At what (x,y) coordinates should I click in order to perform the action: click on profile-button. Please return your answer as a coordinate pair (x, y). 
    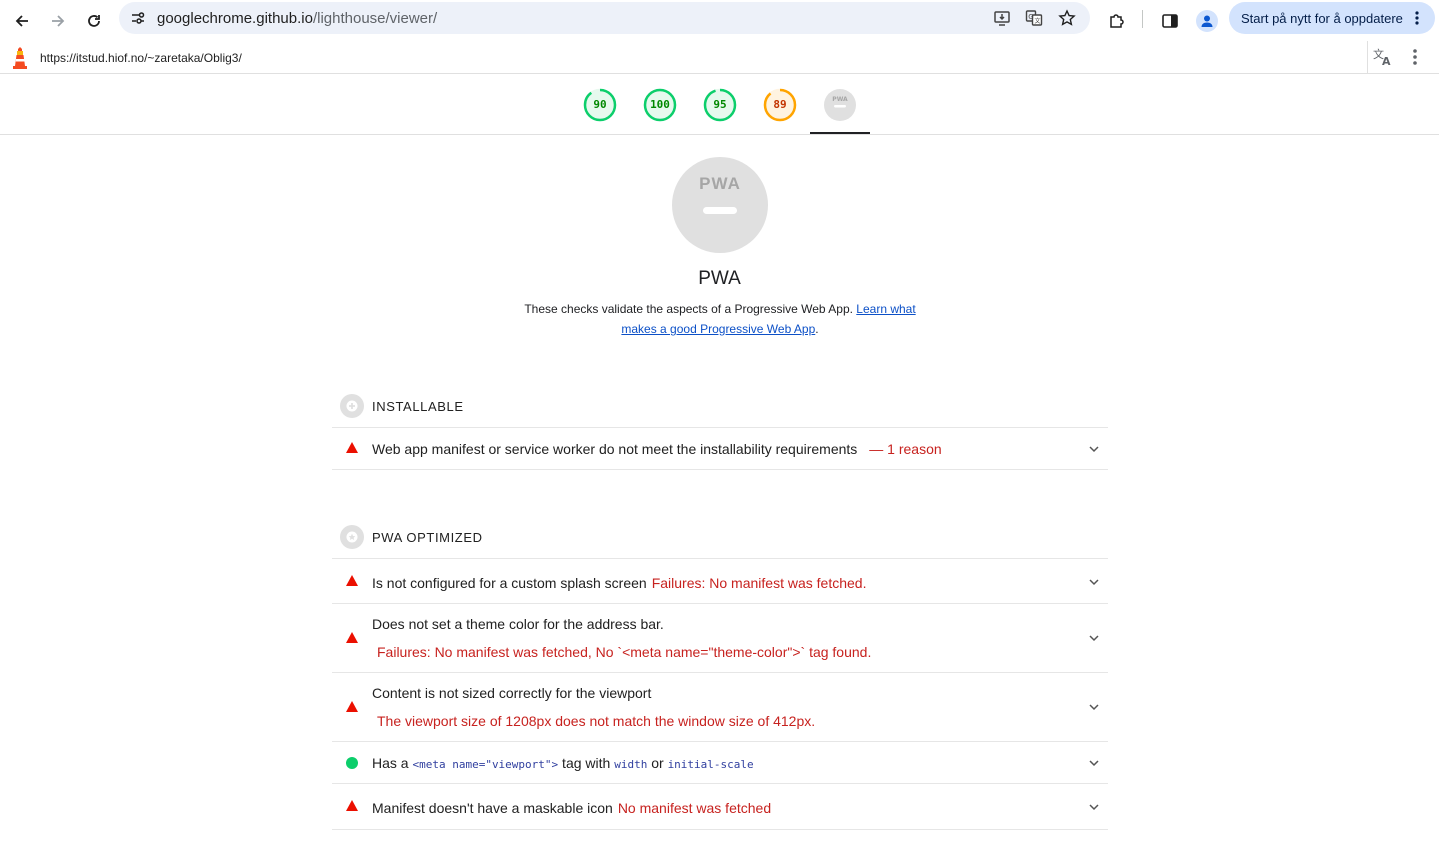
    Looking at the image, I should click on (1207, 21).